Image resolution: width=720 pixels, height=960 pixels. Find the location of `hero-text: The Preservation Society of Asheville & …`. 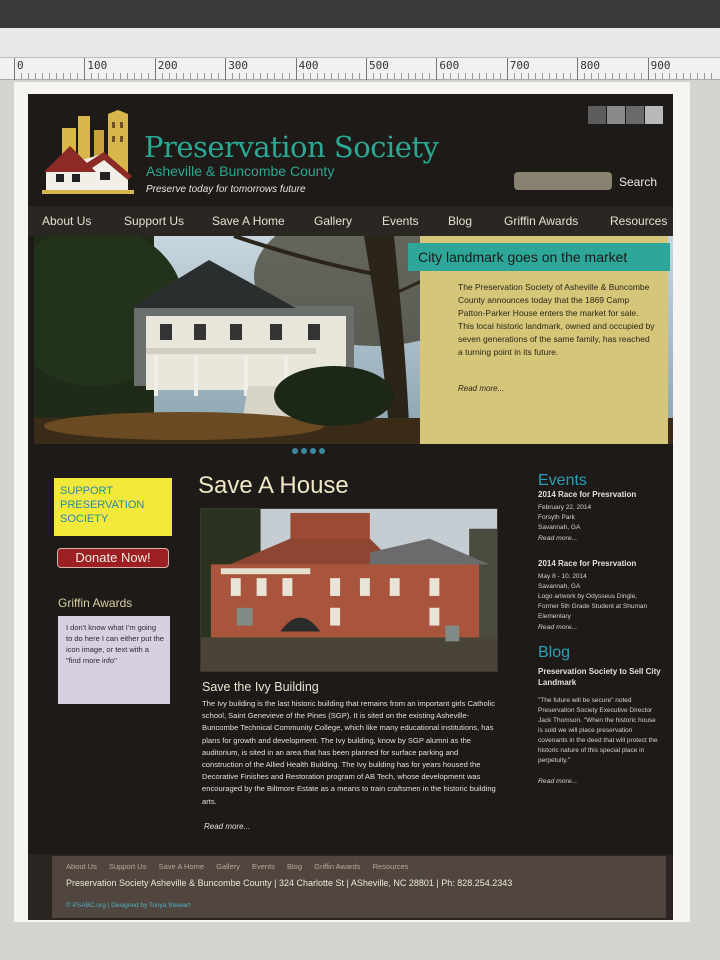

hero-text: The Preservation Society of Asheville & … is located at coordinates (556, 319).